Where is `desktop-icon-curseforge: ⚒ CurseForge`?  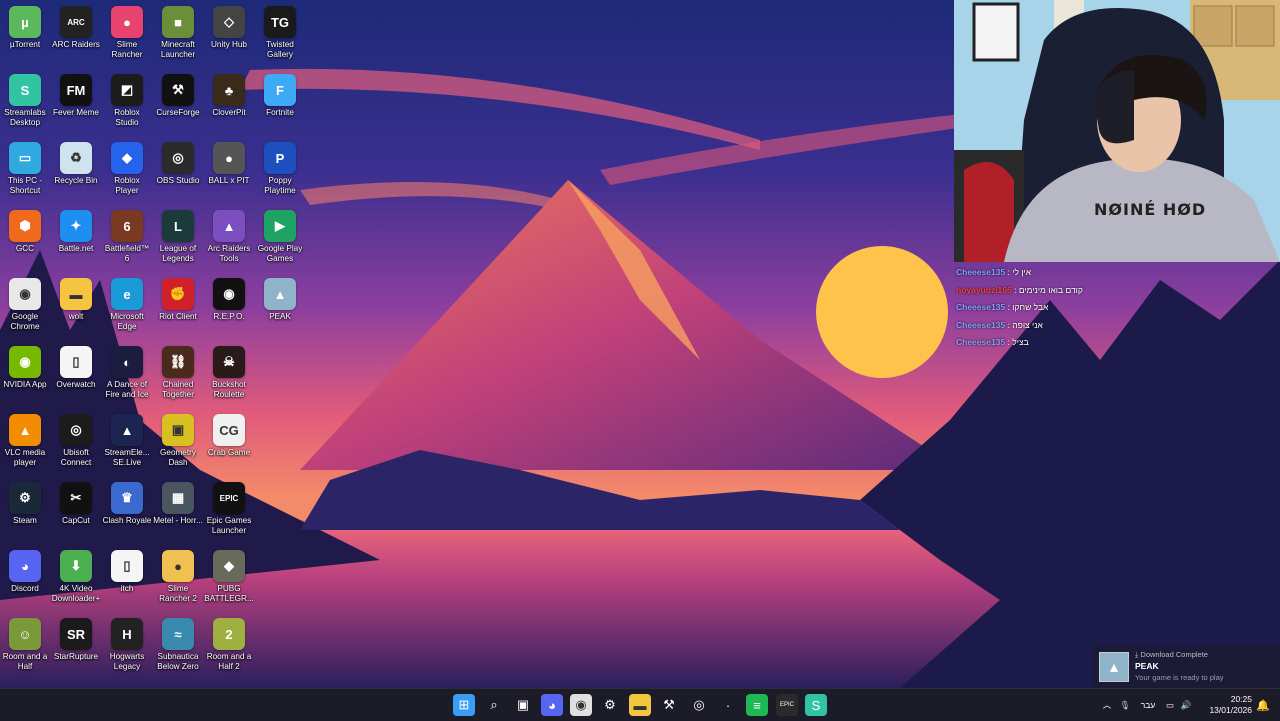
desktop-icon-curseforge: ⚒ CurseForge is located at coordinates (178, 103).